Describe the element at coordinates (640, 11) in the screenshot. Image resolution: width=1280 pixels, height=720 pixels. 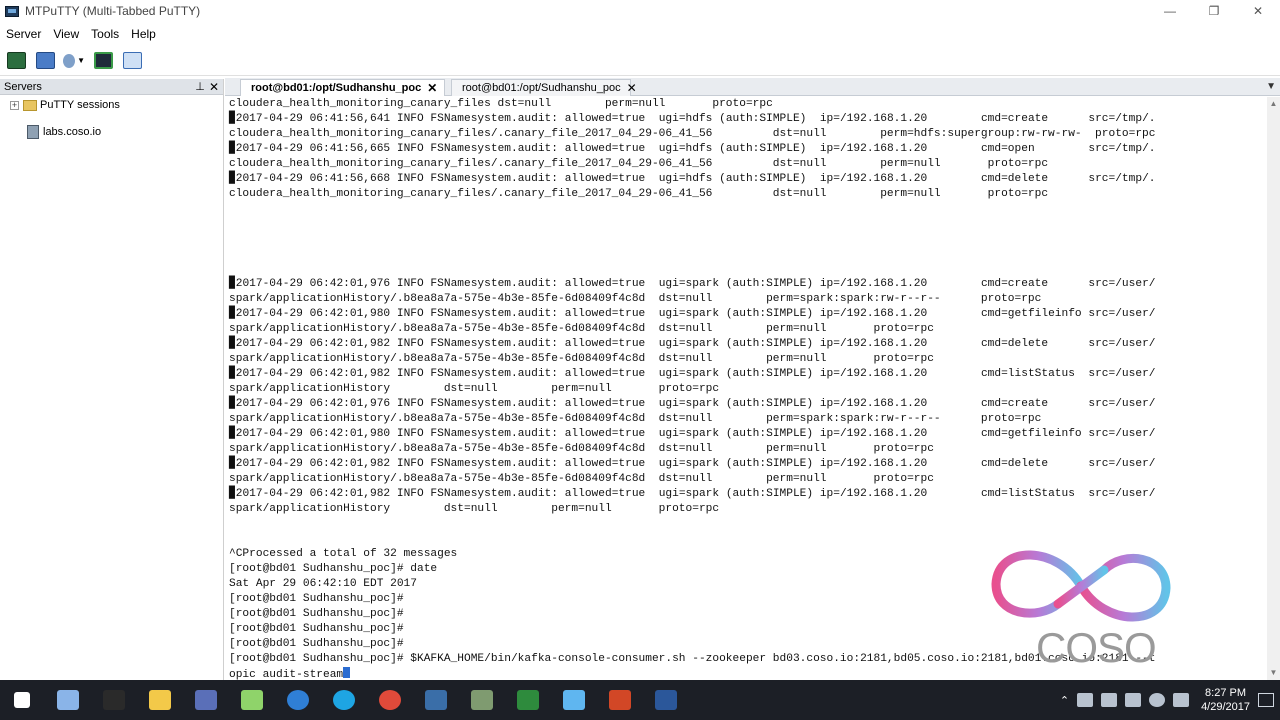
I see `title-bar: MTPuTTY (Multi-Tabbed PuTTY) — ❐ ✕` at that location.